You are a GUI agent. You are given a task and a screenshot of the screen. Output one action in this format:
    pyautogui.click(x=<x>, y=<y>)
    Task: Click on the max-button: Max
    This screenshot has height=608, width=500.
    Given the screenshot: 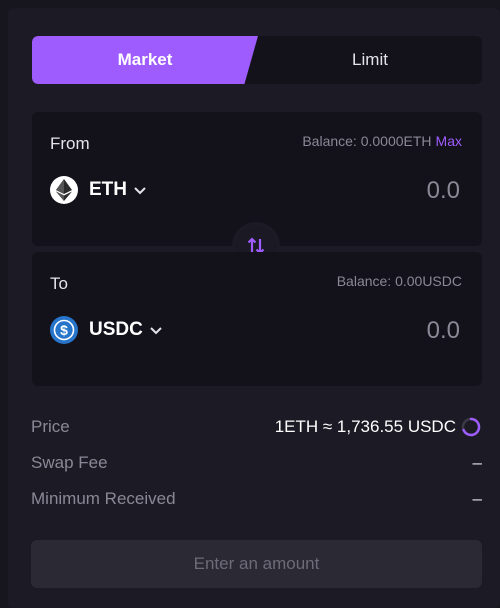 What is the action you would take?
    pyautogui.click(x=449, y=141)
    